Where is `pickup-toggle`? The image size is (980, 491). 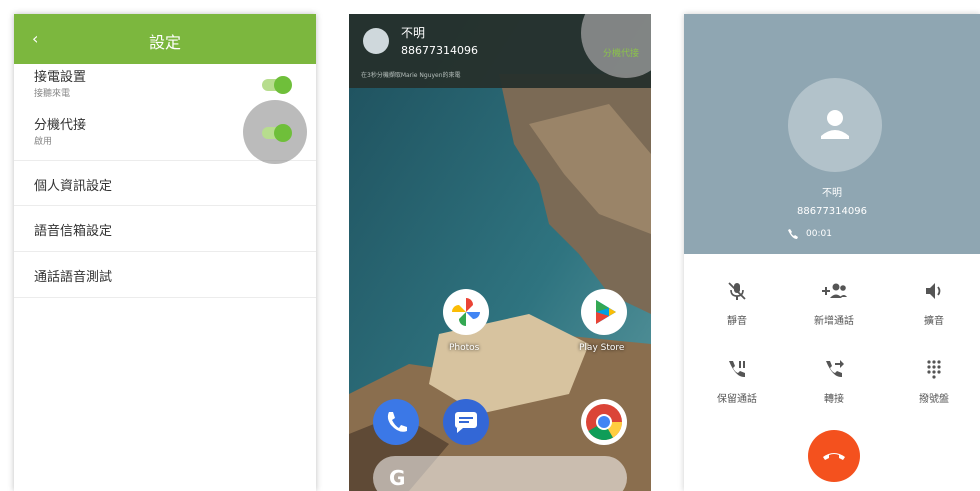
pickup-toggle is located at coordinates (277, 133).